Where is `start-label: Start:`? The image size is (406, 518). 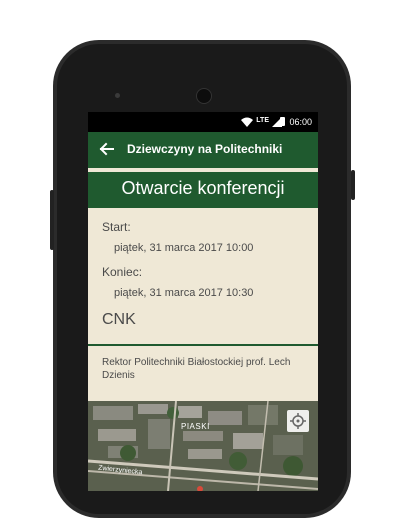
start-label: Start: is located at coordinates (116, 227).